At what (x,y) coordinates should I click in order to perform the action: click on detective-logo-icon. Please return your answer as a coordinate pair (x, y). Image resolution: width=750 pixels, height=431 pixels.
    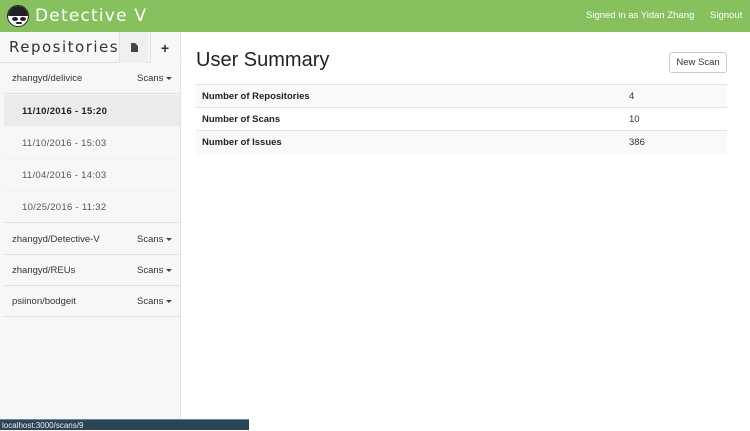
    Looking at the image, I should click on (18, 16).